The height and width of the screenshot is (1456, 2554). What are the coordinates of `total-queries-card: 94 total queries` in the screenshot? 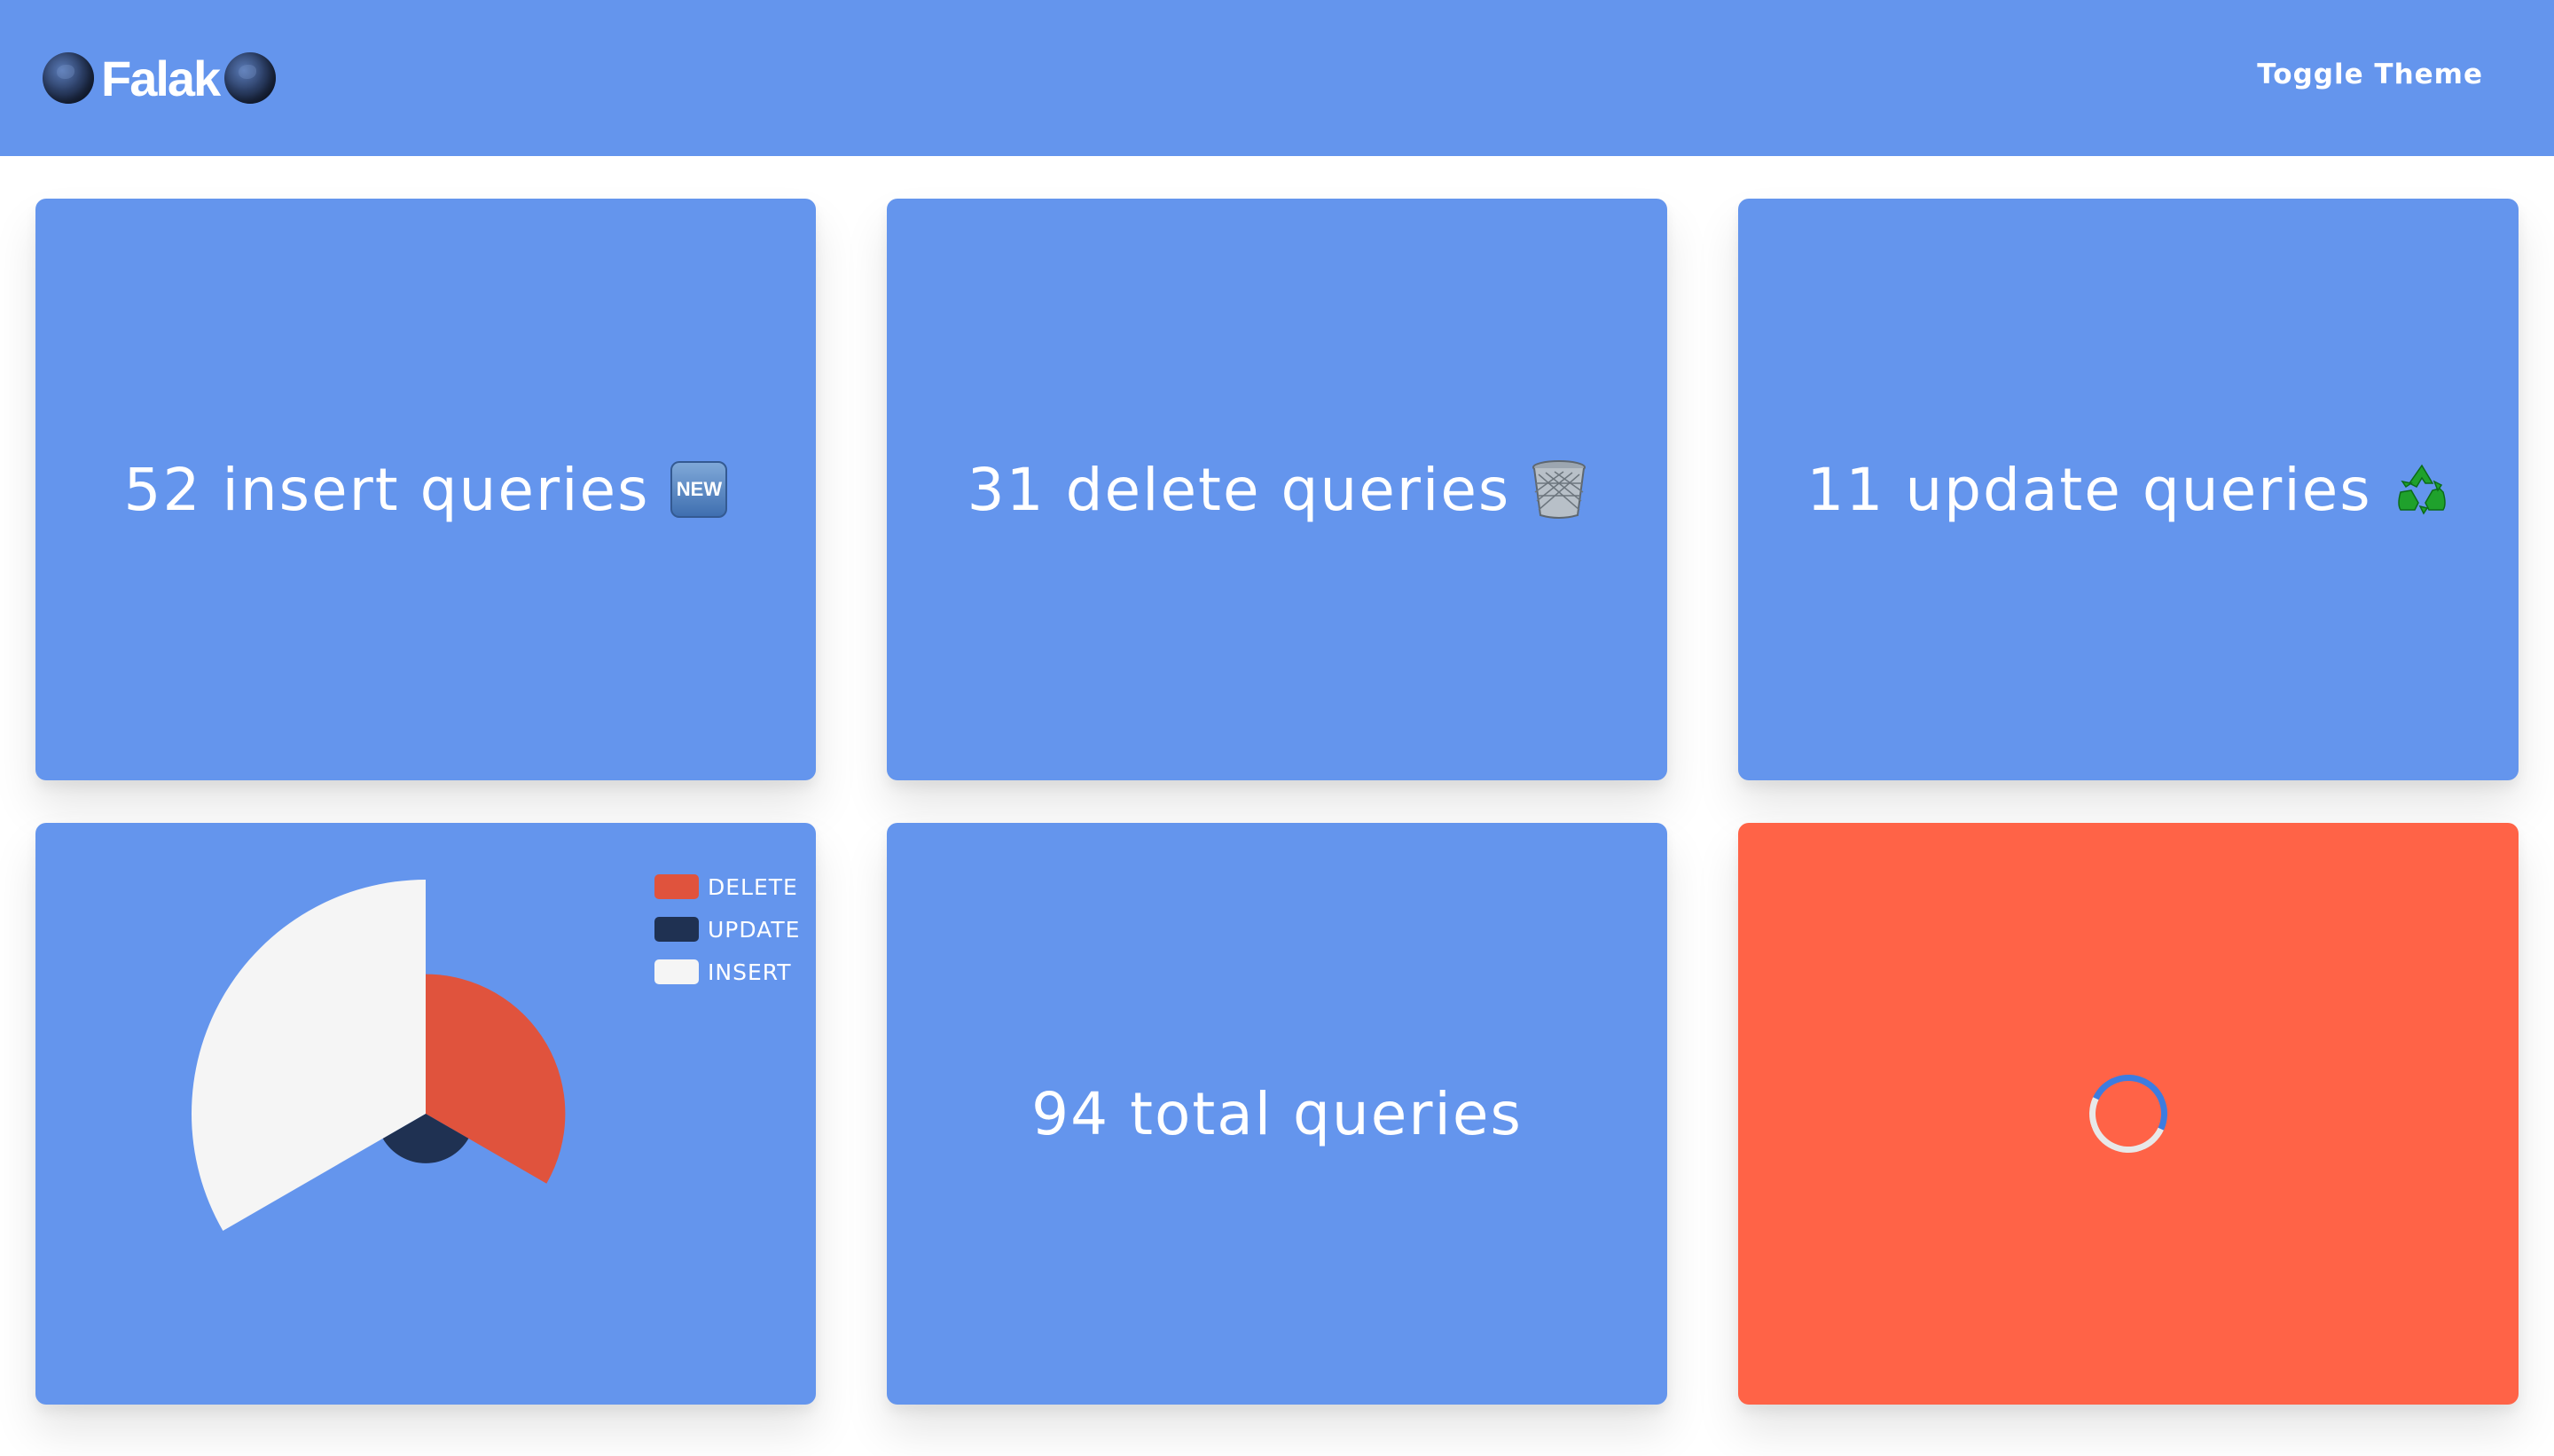 It's located at (1277, 1114).